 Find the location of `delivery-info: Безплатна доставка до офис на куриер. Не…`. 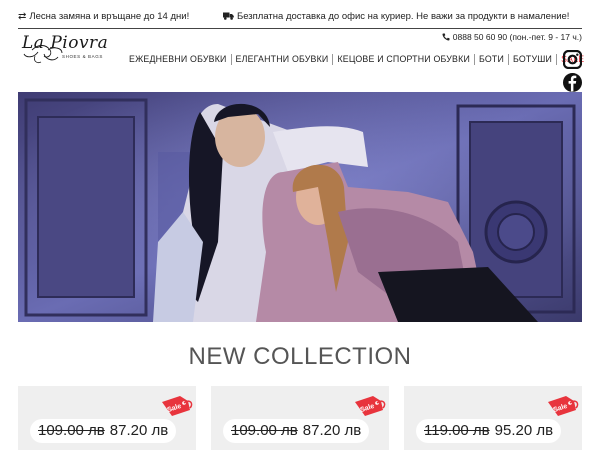

delivery-info: Безплатна доставка до офис на куриер. Не… is located at coordinates (396, 16).